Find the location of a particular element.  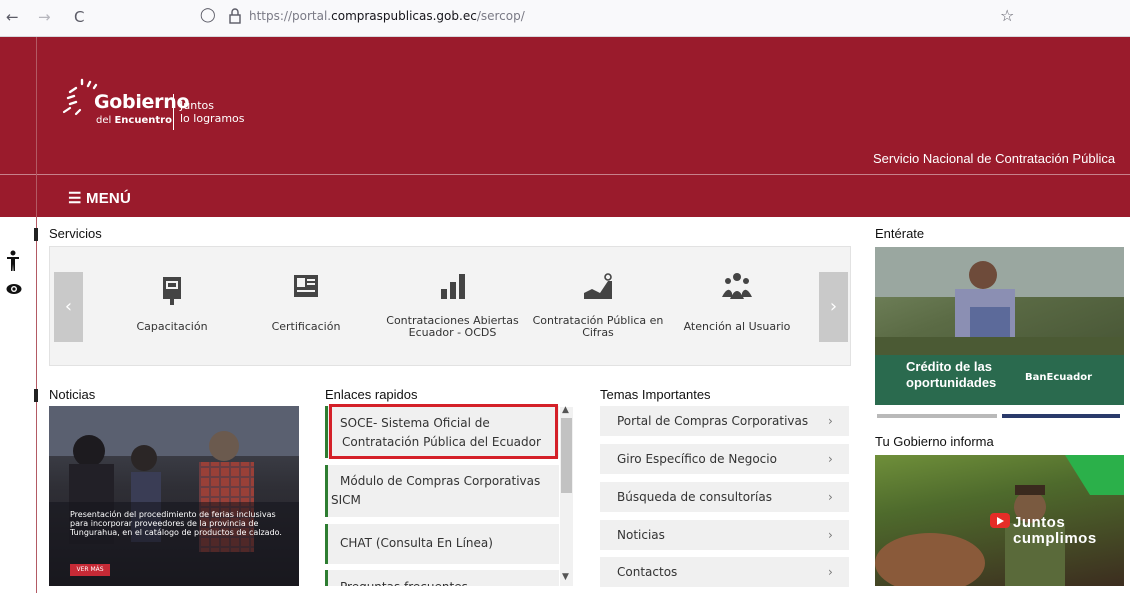

lock-icon is located at coordinates (235, 16).